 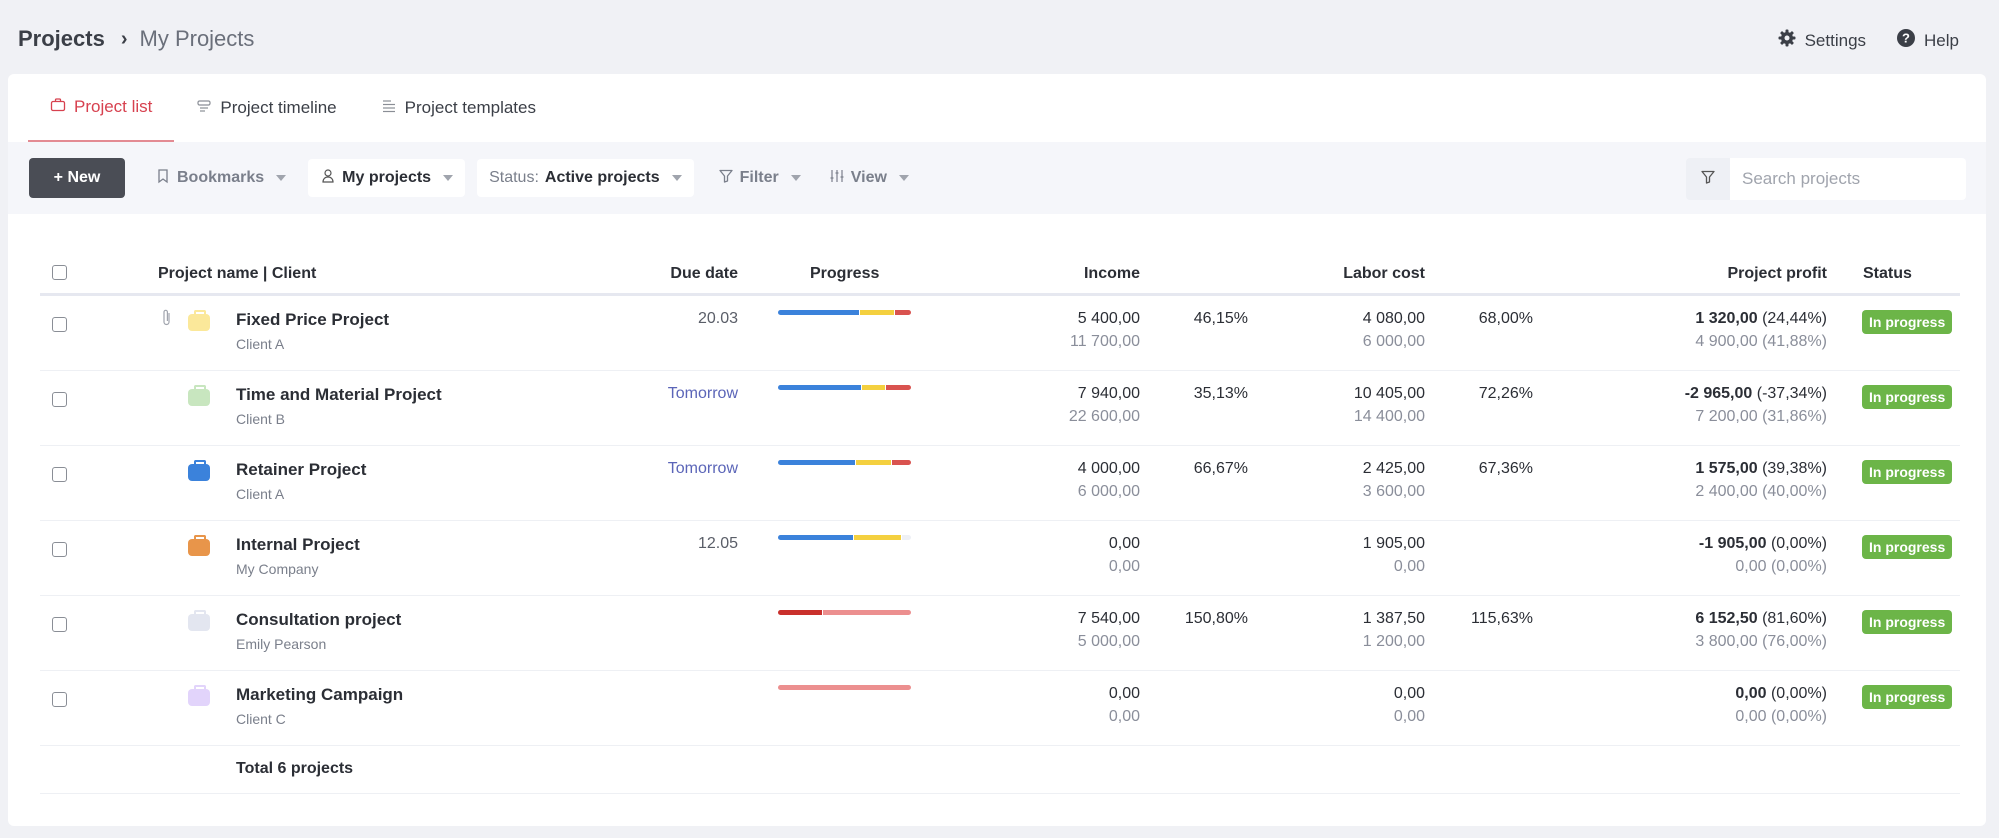 I want to click on labor-percent: 68,00%, so click(x=1505, y=318).